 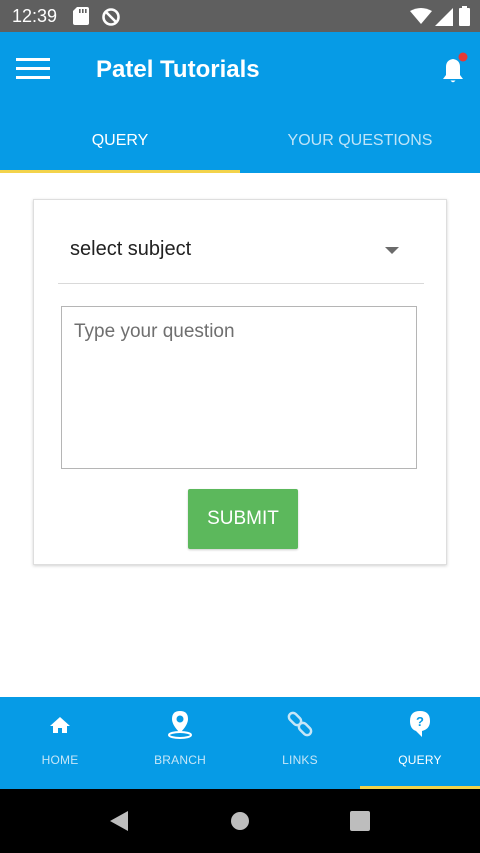 What do you see at coordinates (360, 140) in the screenshot?
I see `tab-your-questions: YOUR QUESTIONS` at bounding box center [360, 140].